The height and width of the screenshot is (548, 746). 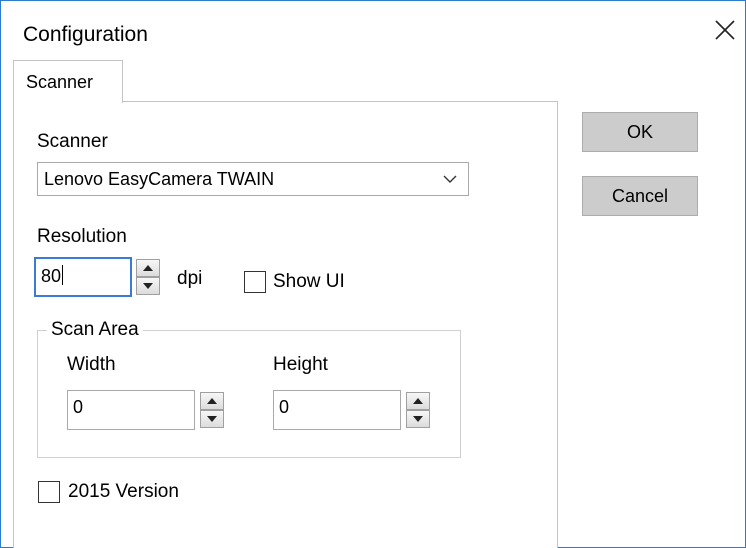 I want to click on scanner-dropdown-value: Lenovo EasyCamera TWAIN, so click(x=159, y=179).